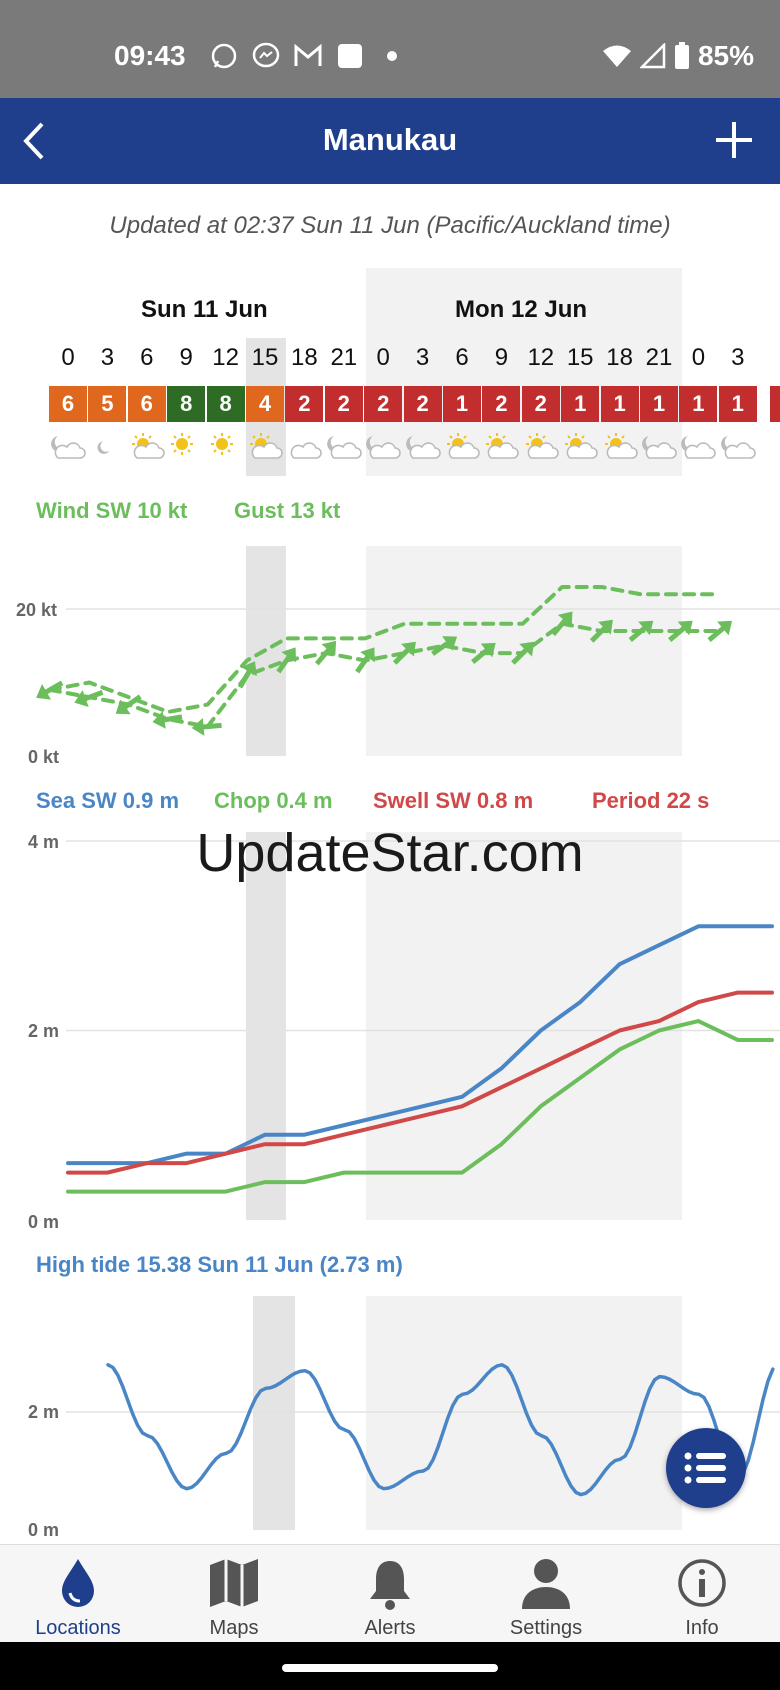 This screenshot has height=1690, width=780. Describe the element at coordinates (266, 56) in the screenshot. I see `messenger-icon` at that location.